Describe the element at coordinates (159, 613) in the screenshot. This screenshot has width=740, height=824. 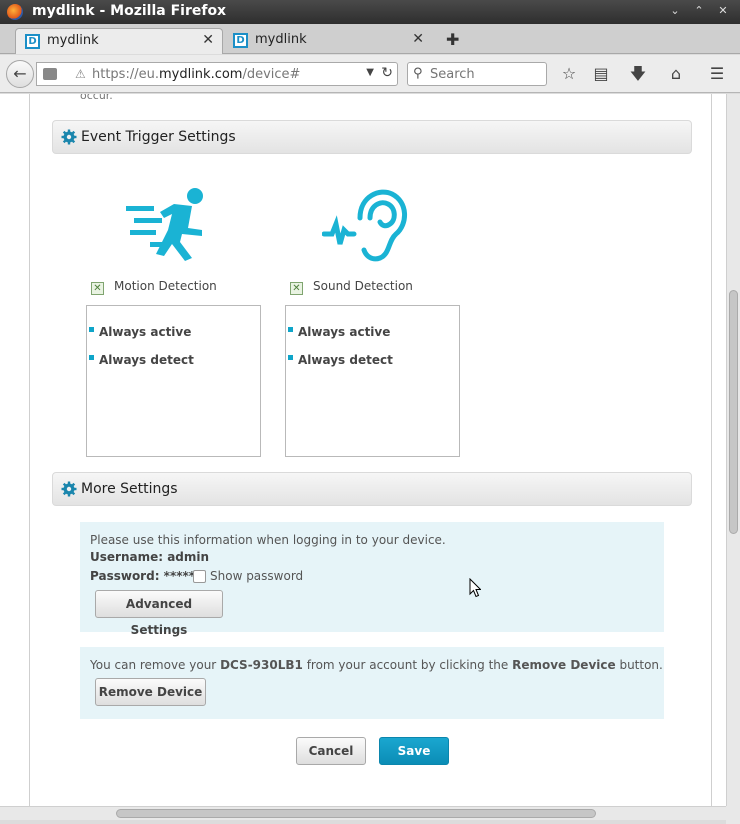
I see `advanced-settings-button: Advanced Settings` at that location.